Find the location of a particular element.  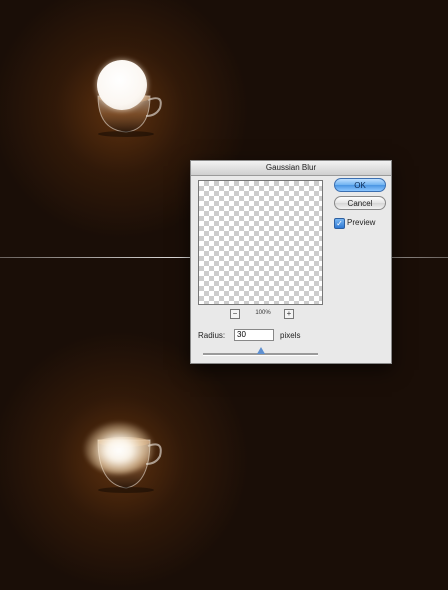

zoom-controls: − 100% + is located at coordinates (260, 314).